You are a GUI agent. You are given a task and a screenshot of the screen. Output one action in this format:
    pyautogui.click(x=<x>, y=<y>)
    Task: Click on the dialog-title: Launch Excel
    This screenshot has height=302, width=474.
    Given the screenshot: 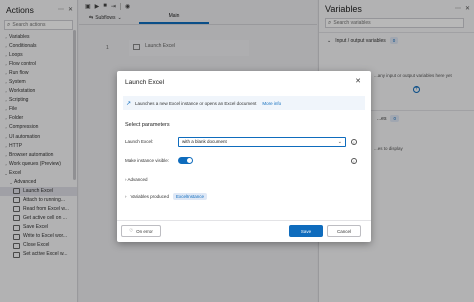 What is the action you would take?
    pyautogui.click(x=145, y=82)
    